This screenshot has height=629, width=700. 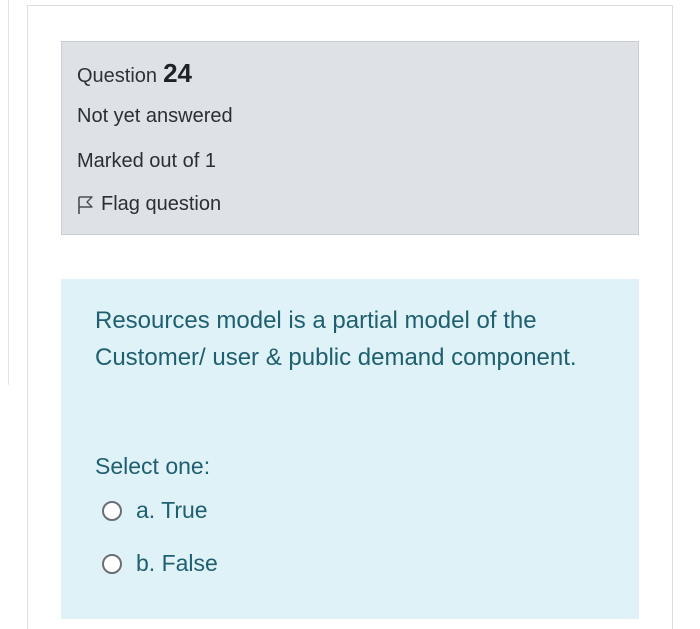 What do you see at coordinates (112, 510) in the screenshot?
I see `radio-true` at bounding box center [112, 510].